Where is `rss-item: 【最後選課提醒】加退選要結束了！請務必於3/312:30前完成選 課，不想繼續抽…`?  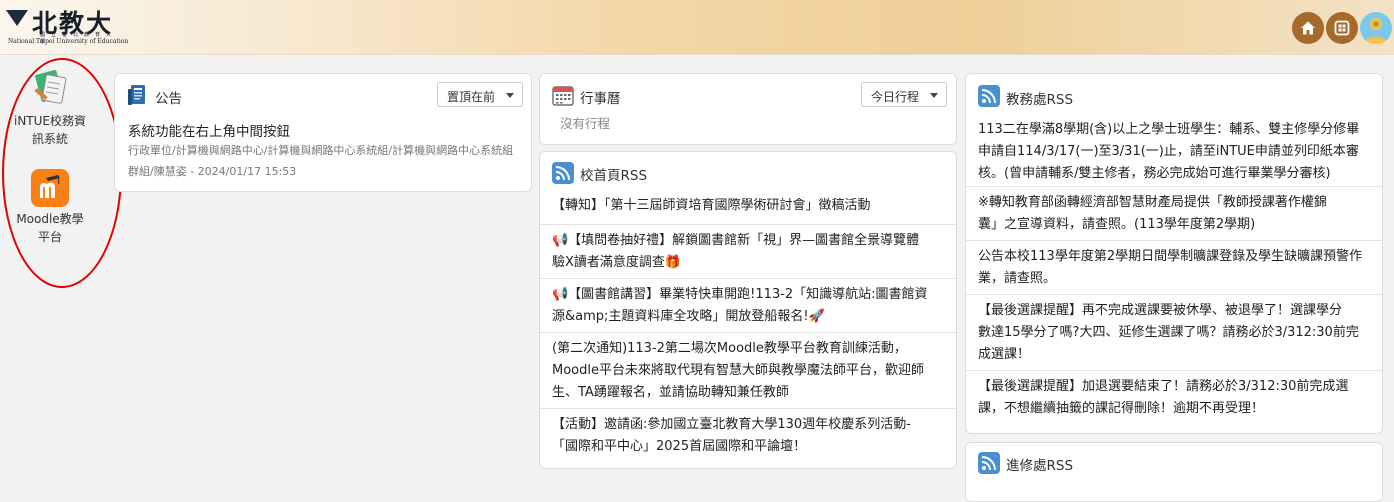
rss-item: 【最後選課提醒】加退選要結束了！請務必於3/312:30前完成選 課，不想繼續抽… is located at coordinates (1174, 398).